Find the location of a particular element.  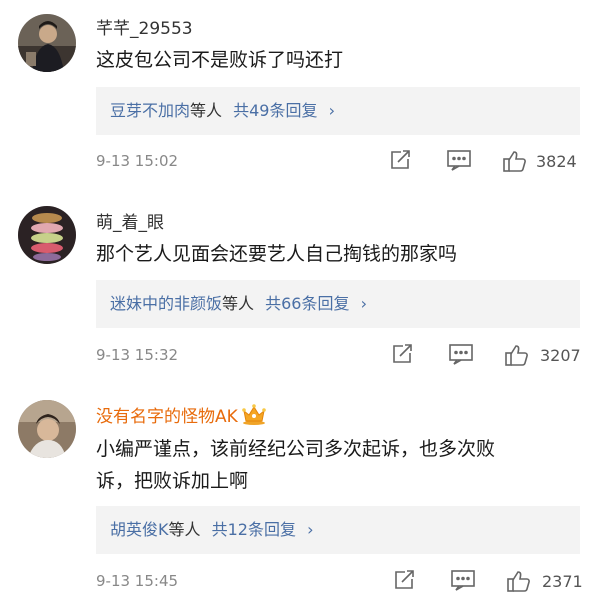

timestamp: 9-13 15:32 is located at coordinates (137, 355).